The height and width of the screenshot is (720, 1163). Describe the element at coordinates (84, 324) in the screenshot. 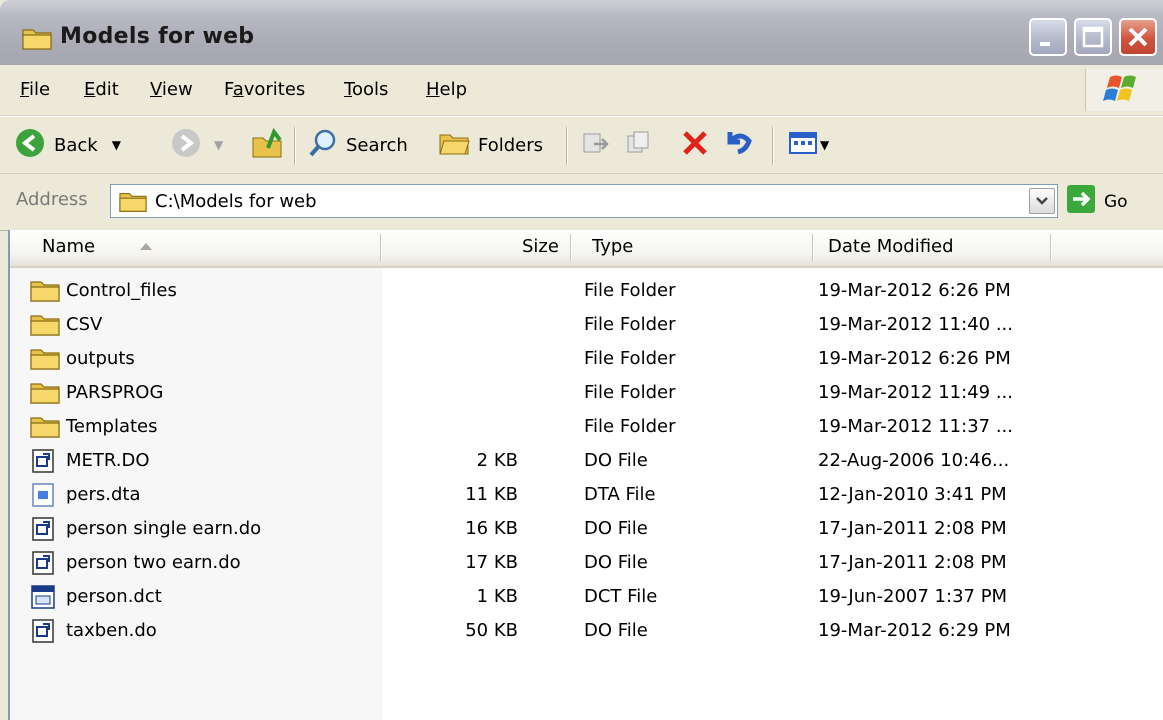

I see `file-name: CSV` at that location.